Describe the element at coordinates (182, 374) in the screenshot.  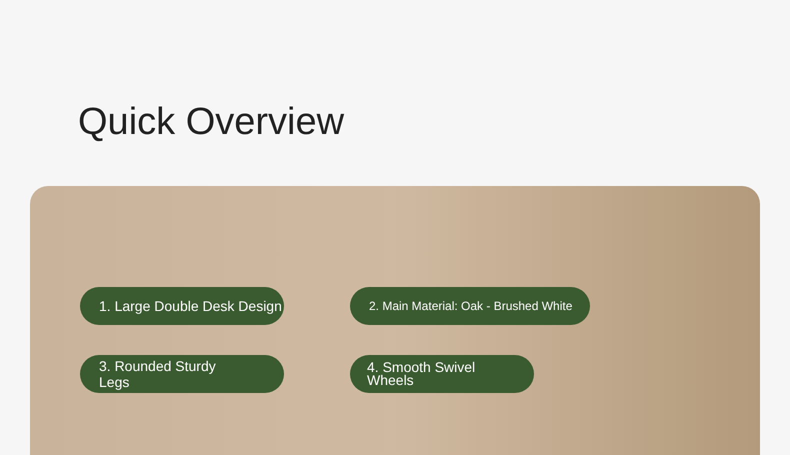
I see `feature-pill: 3. Rounded Sturdy Legs` at that location.